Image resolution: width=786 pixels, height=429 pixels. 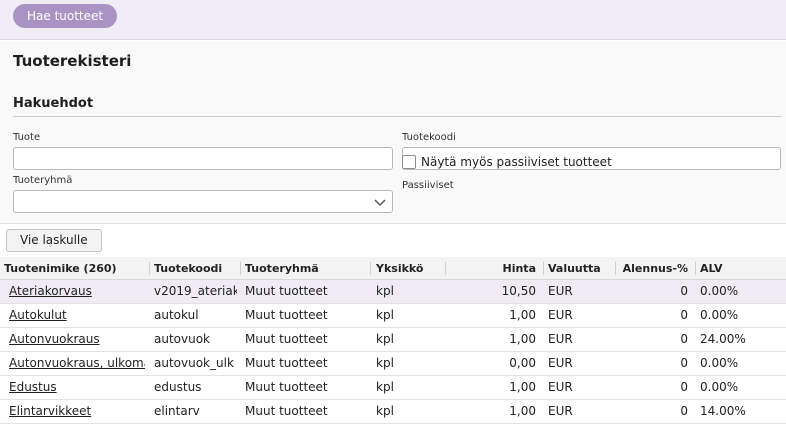 I want to click on show-passive-checkbox, so click(x=409, y=162).